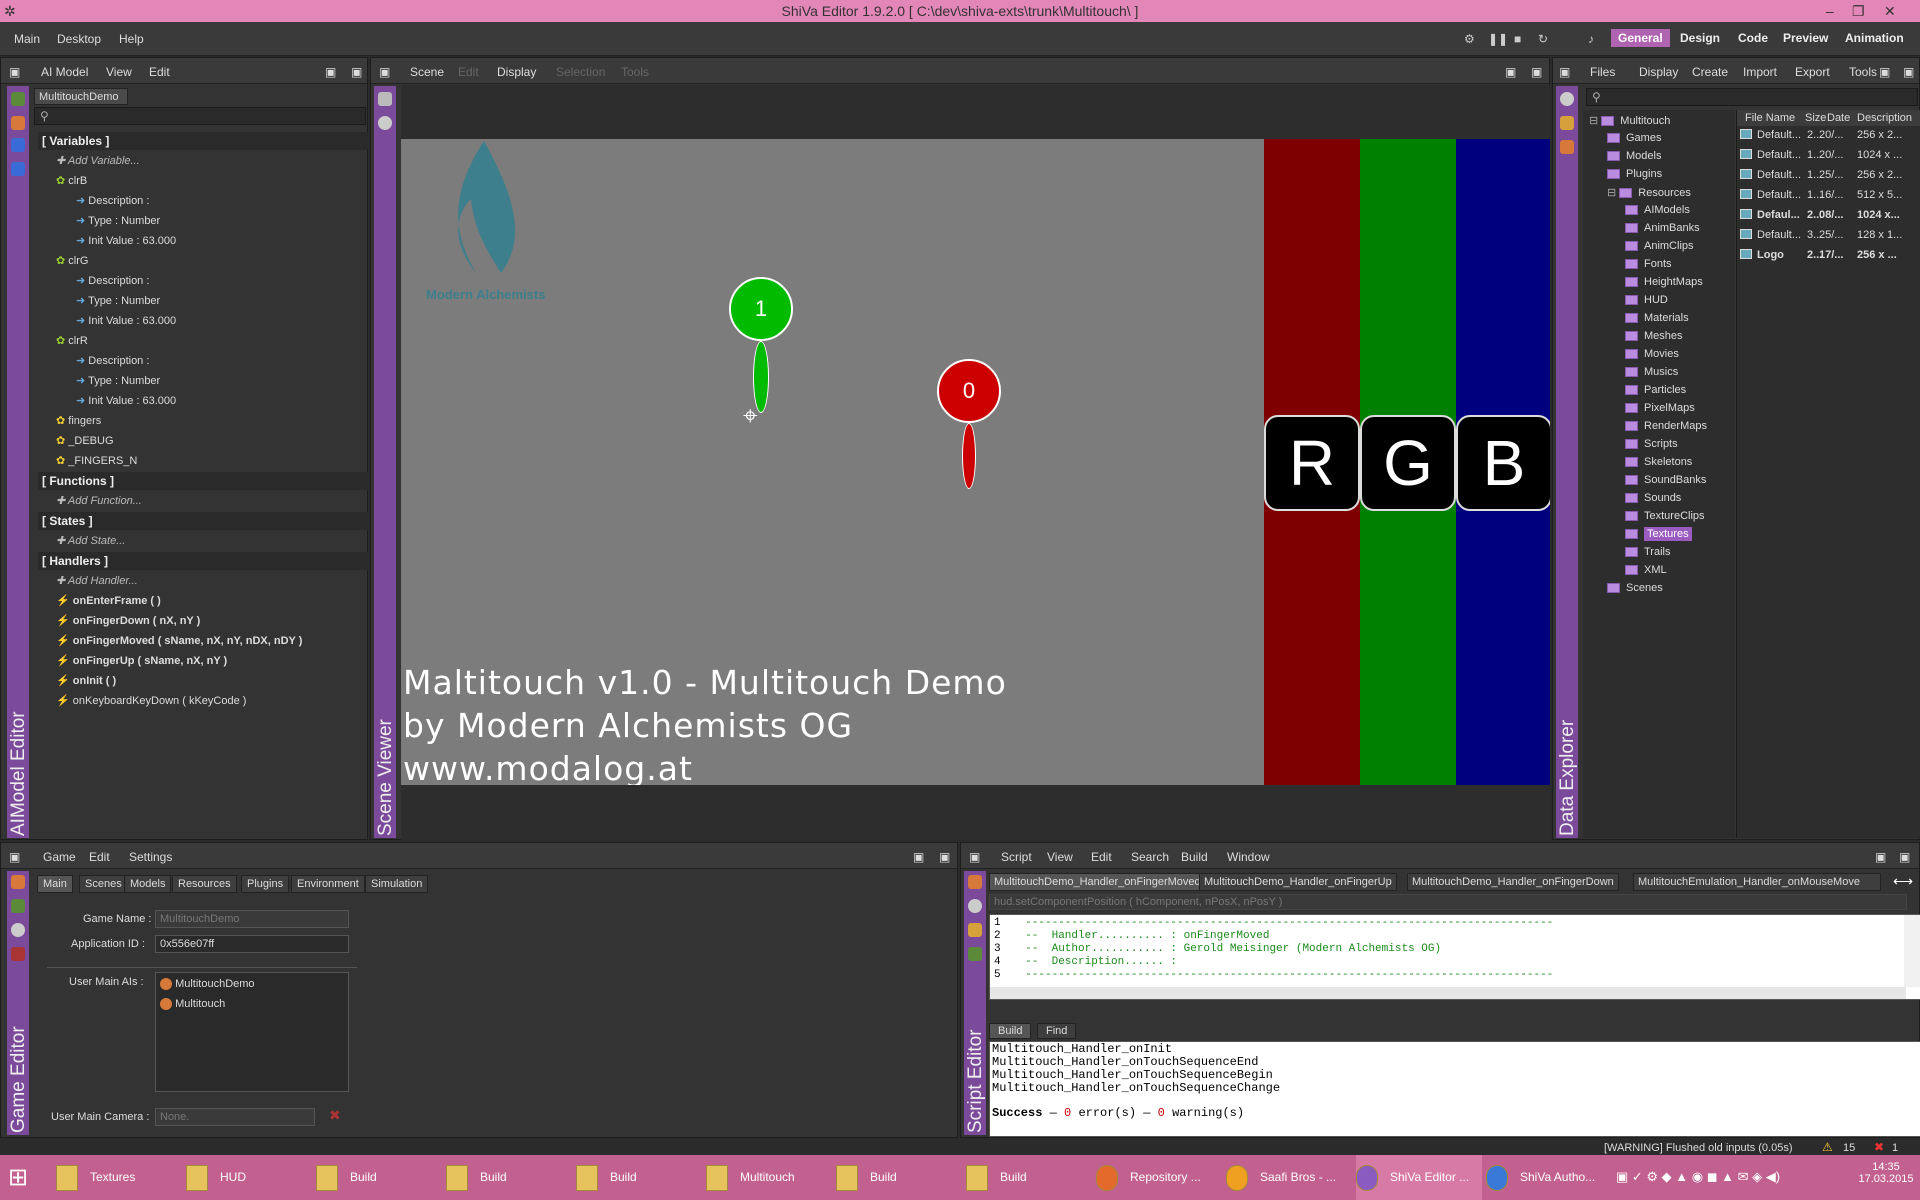 Image resolution: width=1920 pixels, height=1200 pixels. I want to click on collapse-icon: ⊟, so click(1613, 193).